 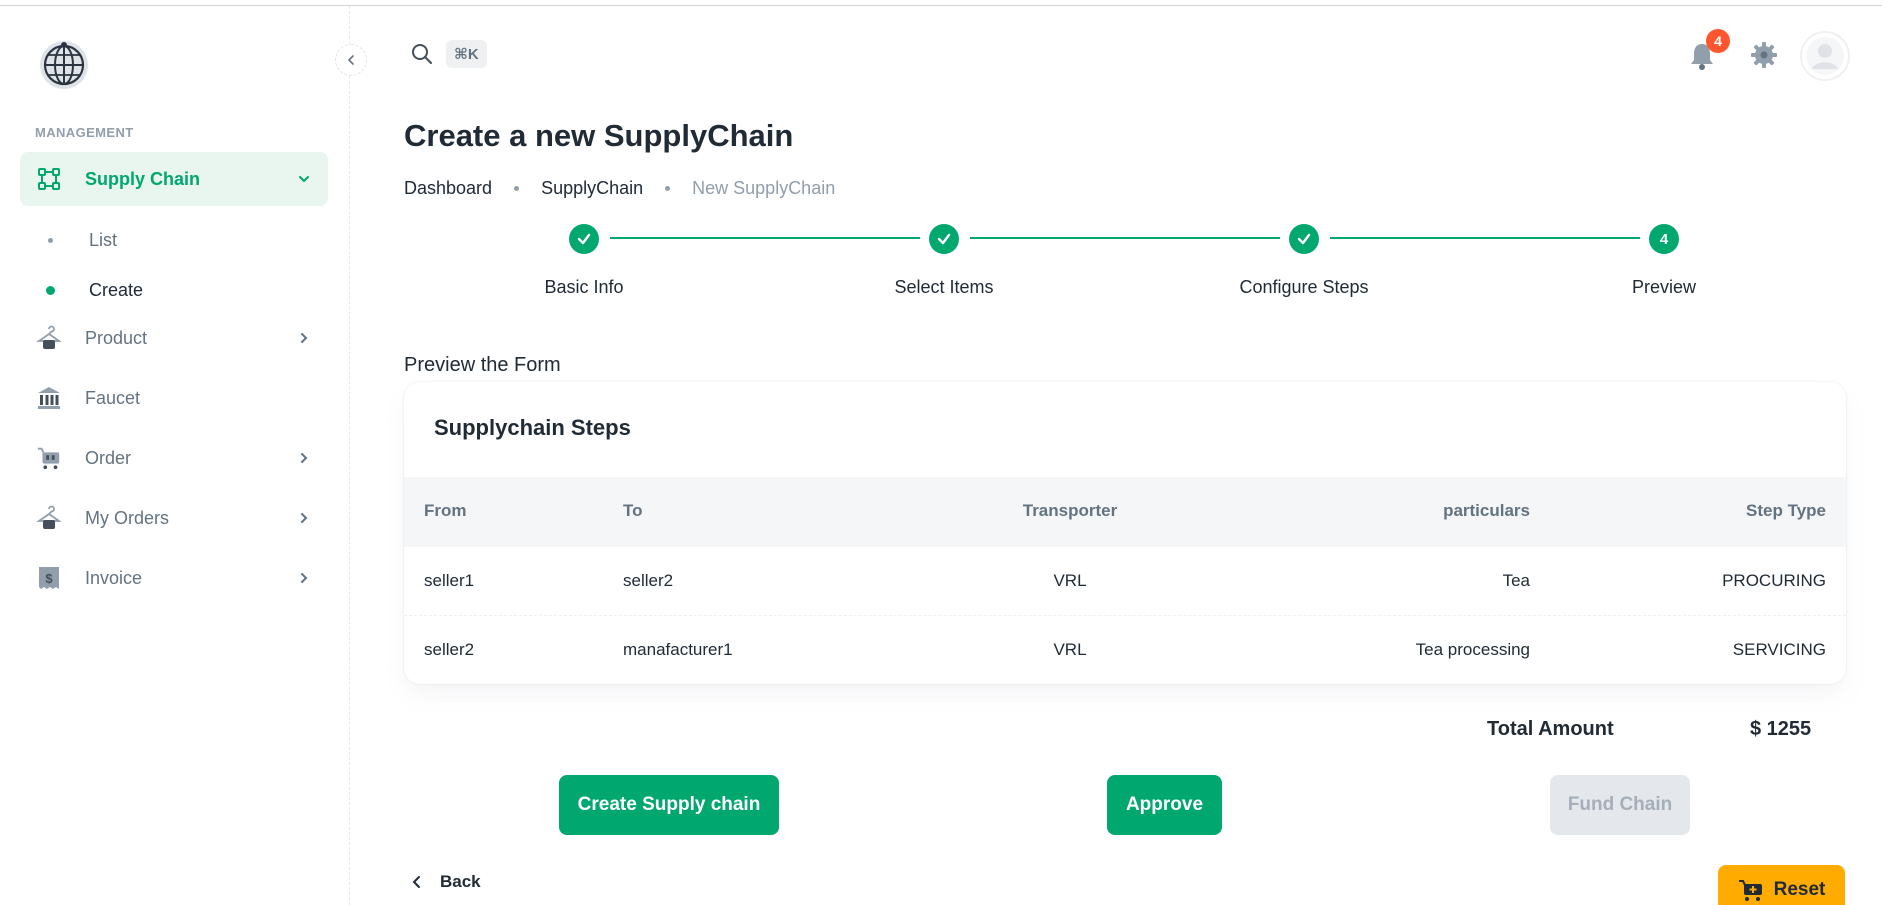 I want to click on back-button: Back, so click(x=445, y=882).